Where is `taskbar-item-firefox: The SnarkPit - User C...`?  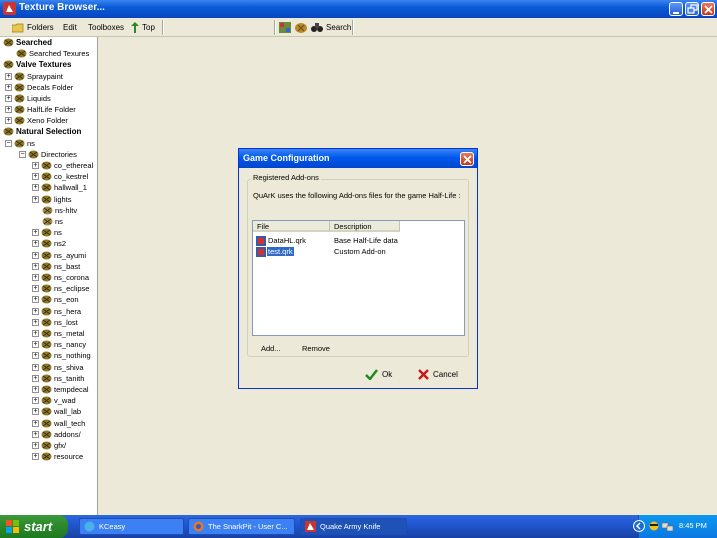 taskbar-item-firefox: The SnarkPit - User C... is located at coordinates (241, 526).